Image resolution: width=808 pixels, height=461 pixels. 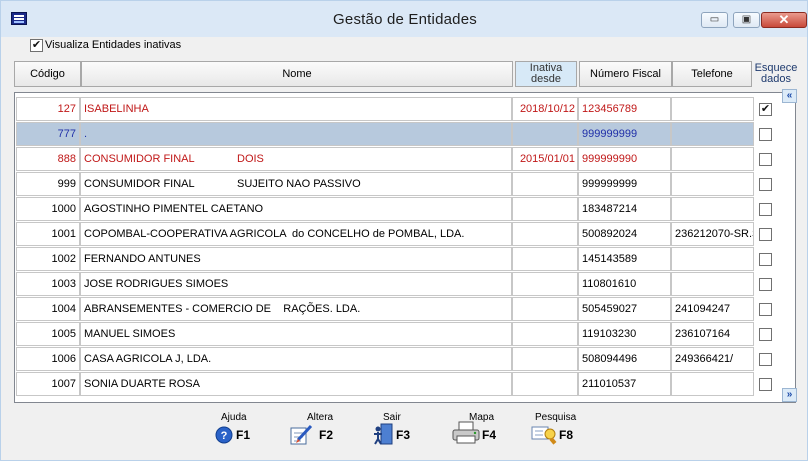 What do you see at coordinates (48, 134) in the screenshot?
I see `cell-code: 777` at bounding box center [48, 134].